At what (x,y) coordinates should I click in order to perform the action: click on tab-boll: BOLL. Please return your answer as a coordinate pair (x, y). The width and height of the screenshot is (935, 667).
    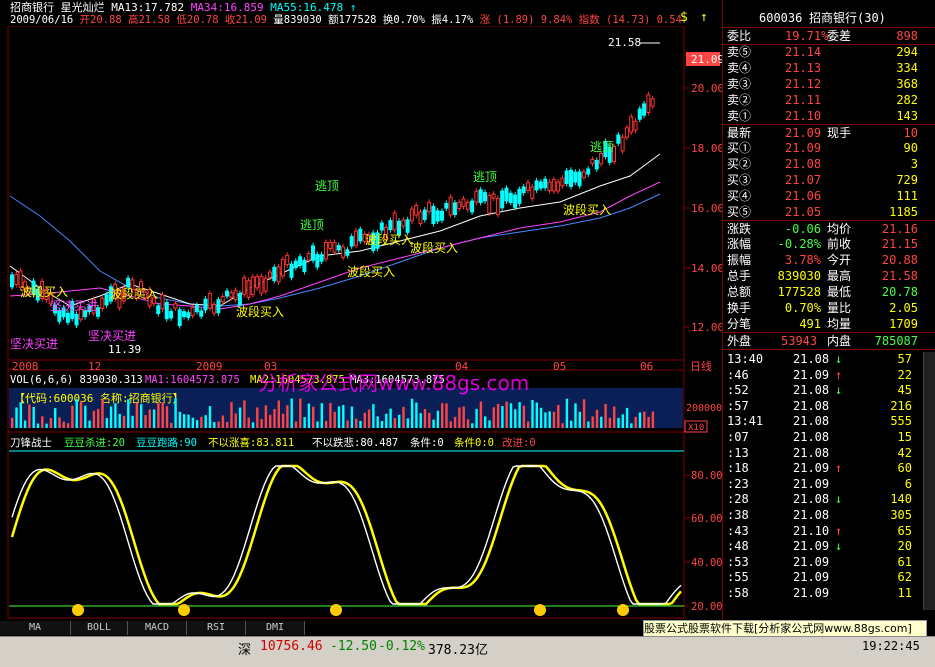
    Looking at the image, I should click on (99, 628).